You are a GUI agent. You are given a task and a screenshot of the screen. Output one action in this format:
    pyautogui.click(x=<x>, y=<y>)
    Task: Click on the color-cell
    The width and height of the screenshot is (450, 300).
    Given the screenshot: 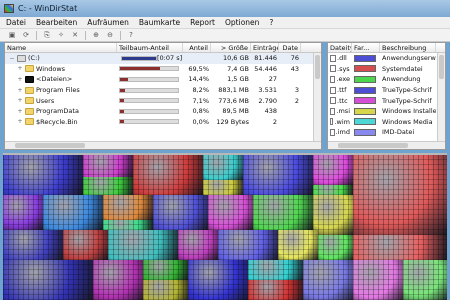 What is the action you would take?
    pyautogui.click(x=366, y=58)
    